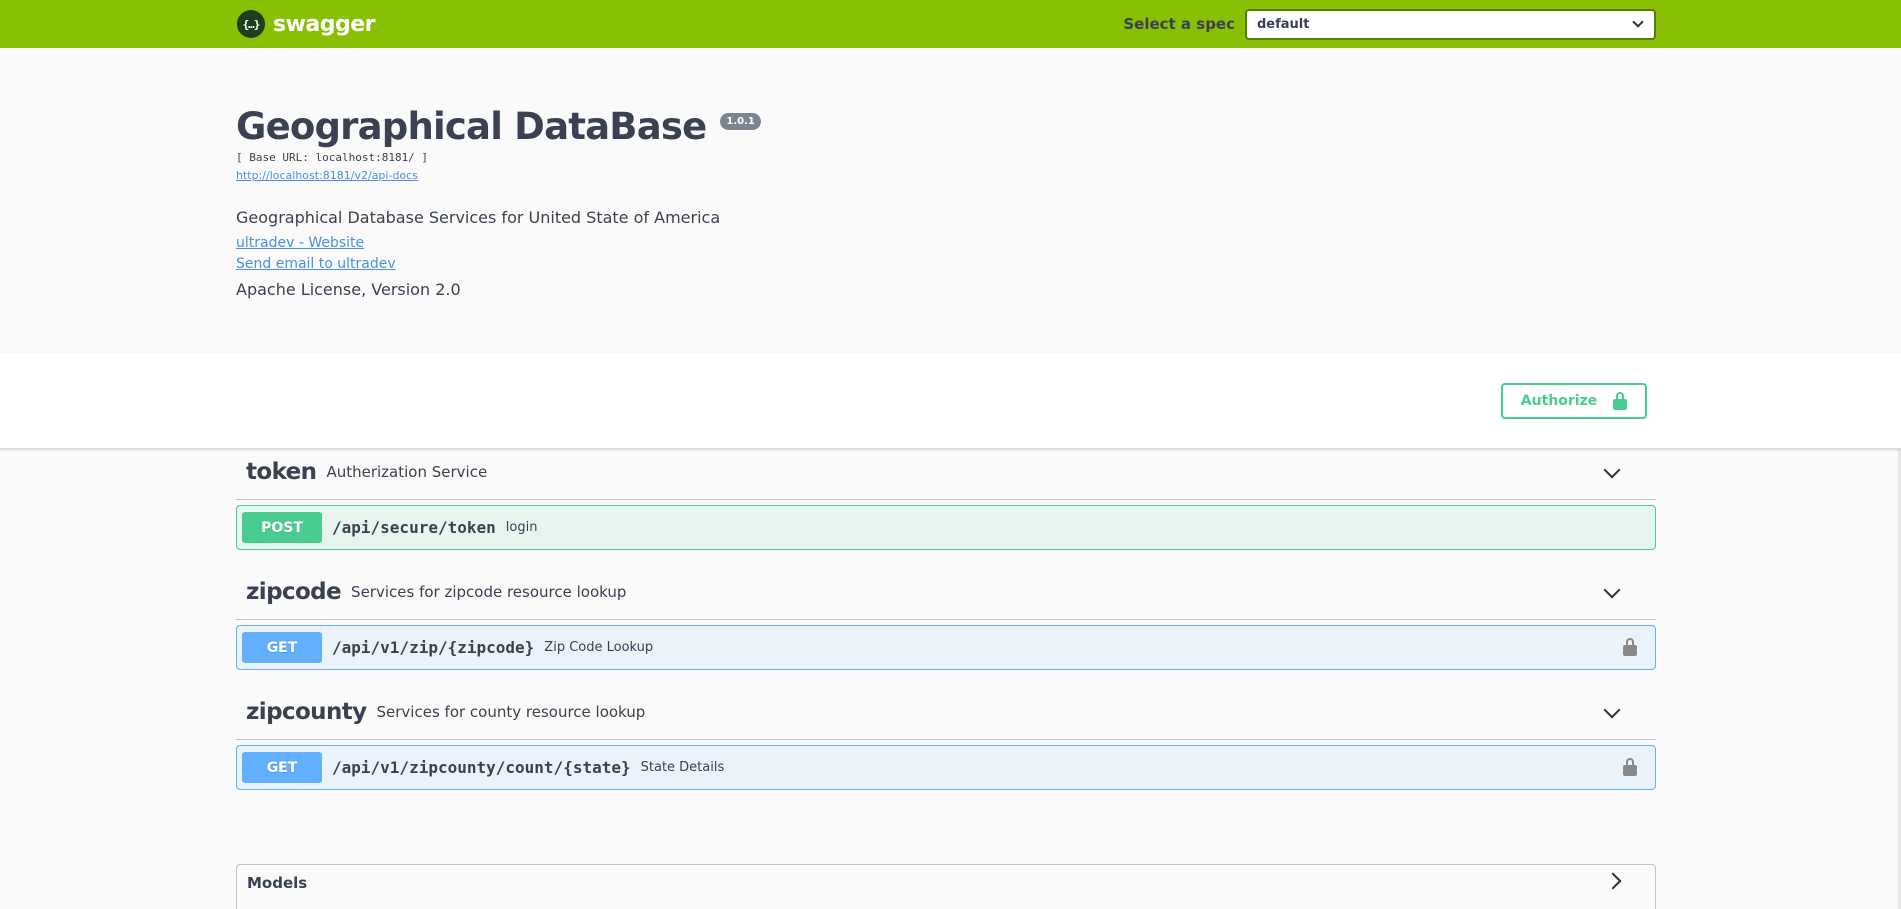  What do you see at coordinates (306, 711) in the screenshot?
I see `tag-name: zipcounty` at bounding box center [306, 711].